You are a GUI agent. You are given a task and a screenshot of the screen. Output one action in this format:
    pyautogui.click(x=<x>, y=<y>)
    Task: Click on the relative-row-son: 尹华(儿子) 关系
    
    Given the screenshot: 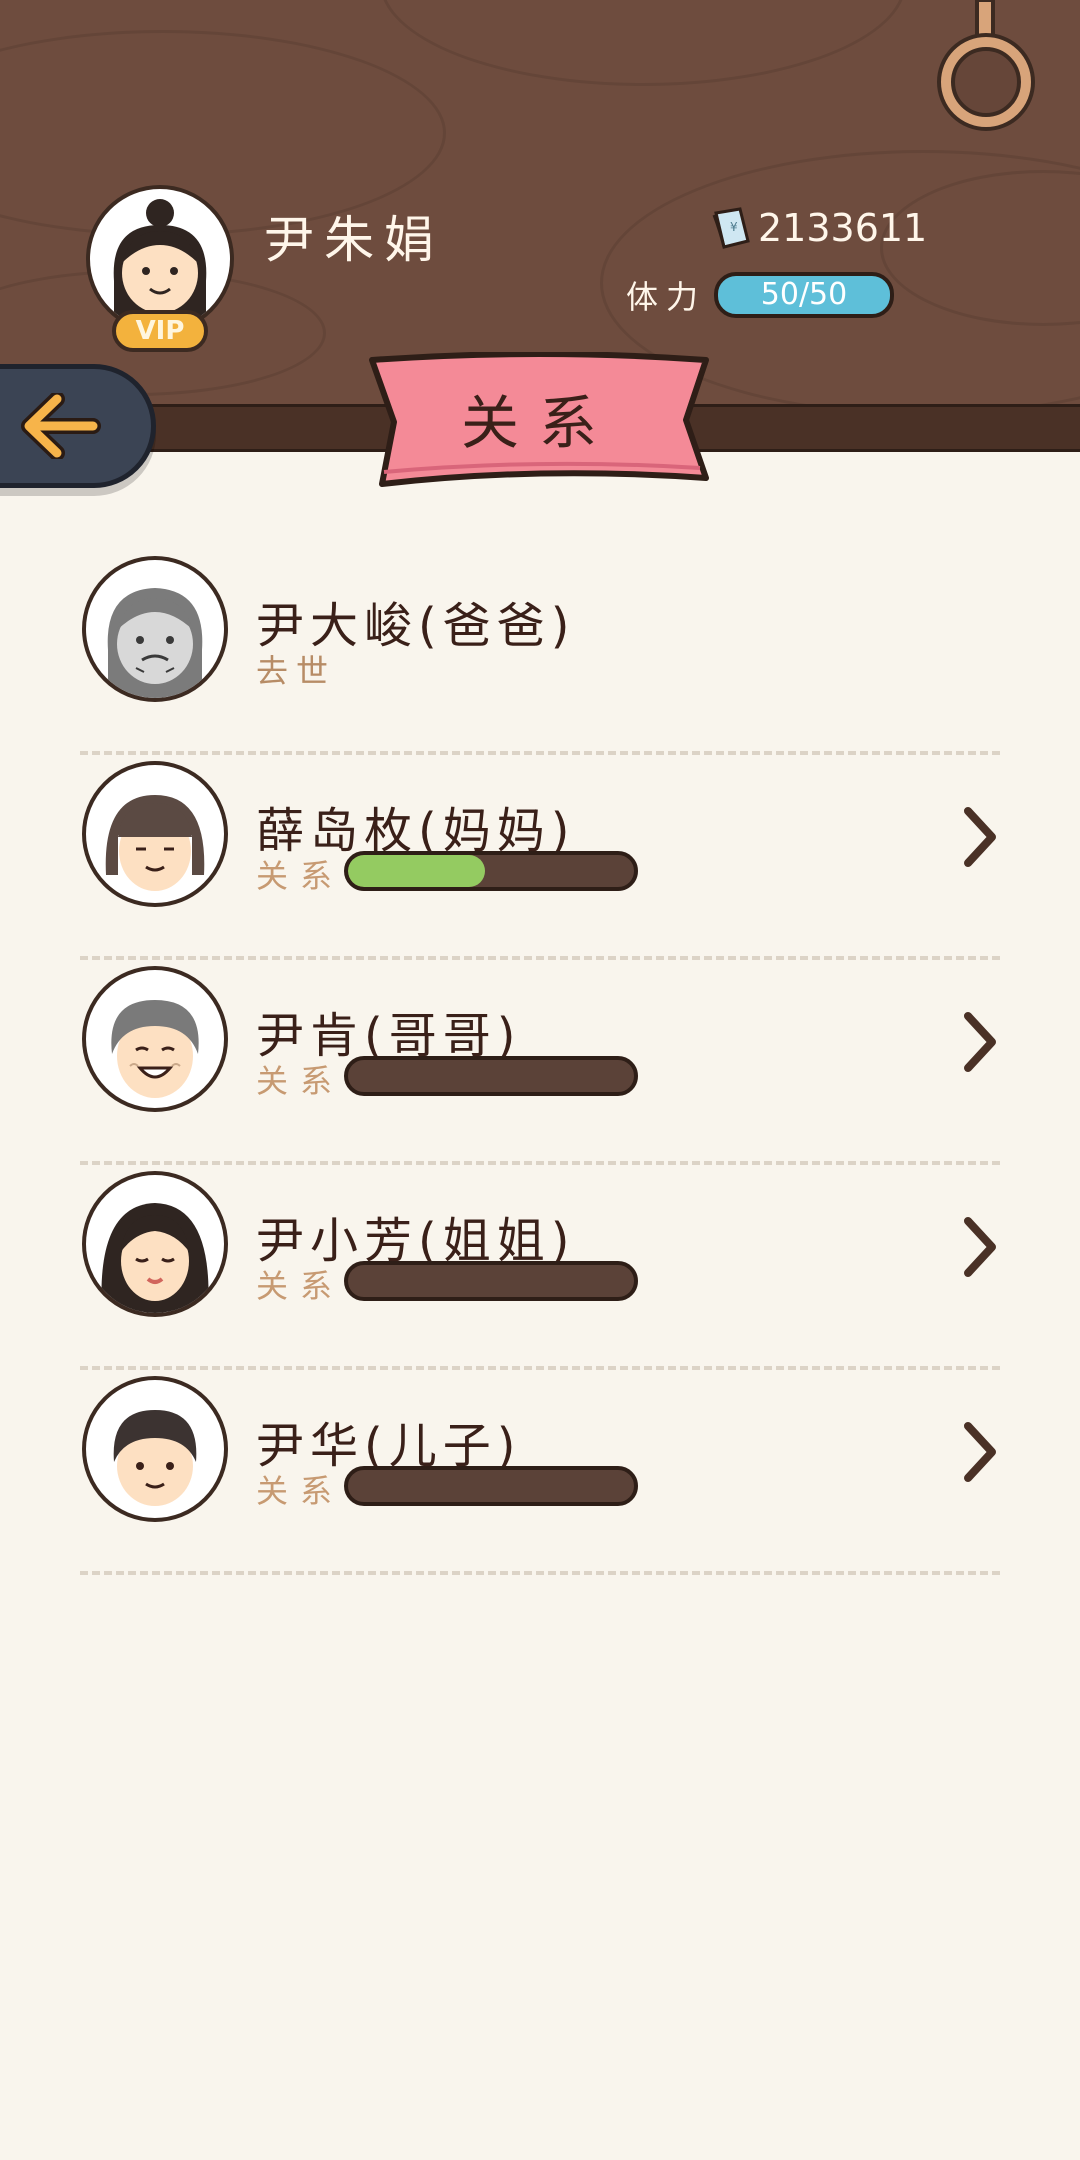 What is the action you would take?
    pyautogui.click(x=540, y=1472)
    